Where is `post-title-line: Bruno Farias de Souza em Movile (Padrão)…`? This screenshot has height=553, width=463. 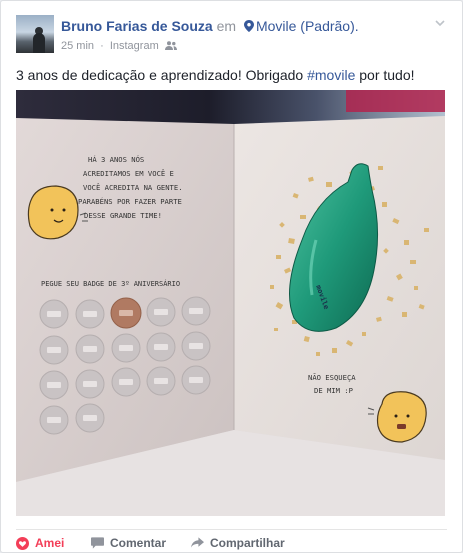 post-title-line: Bruno Farias de Souza em Movile (Padrão)… is located at coordinates (210, 26).